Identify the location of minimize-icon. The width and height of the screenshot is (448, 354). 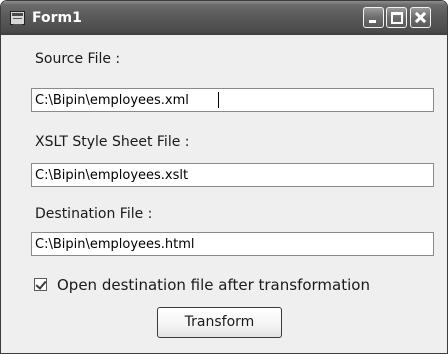
(372, 21).